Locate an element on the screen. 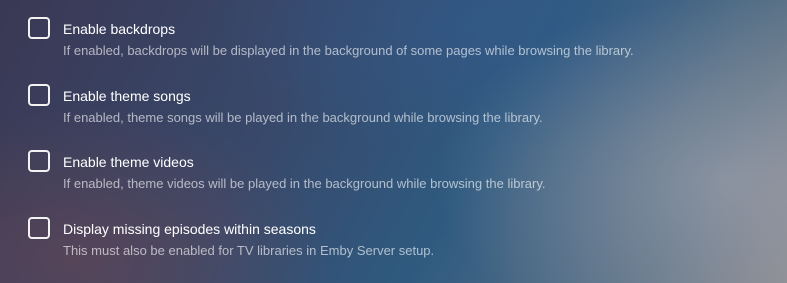 This screenshot has height=283, width=787. enable-theme-videos-checkbox is located at coordinates (39, 161).